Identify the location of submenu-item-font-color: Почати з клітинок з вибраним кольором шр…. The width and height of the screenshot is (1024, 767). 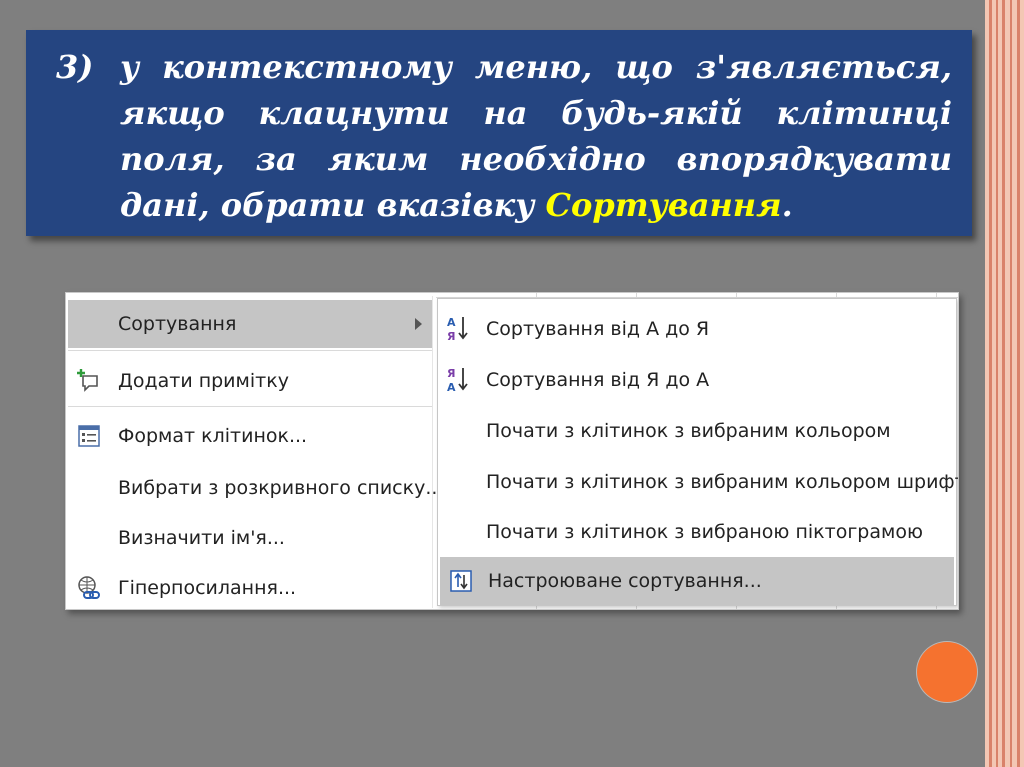
(698, 482).